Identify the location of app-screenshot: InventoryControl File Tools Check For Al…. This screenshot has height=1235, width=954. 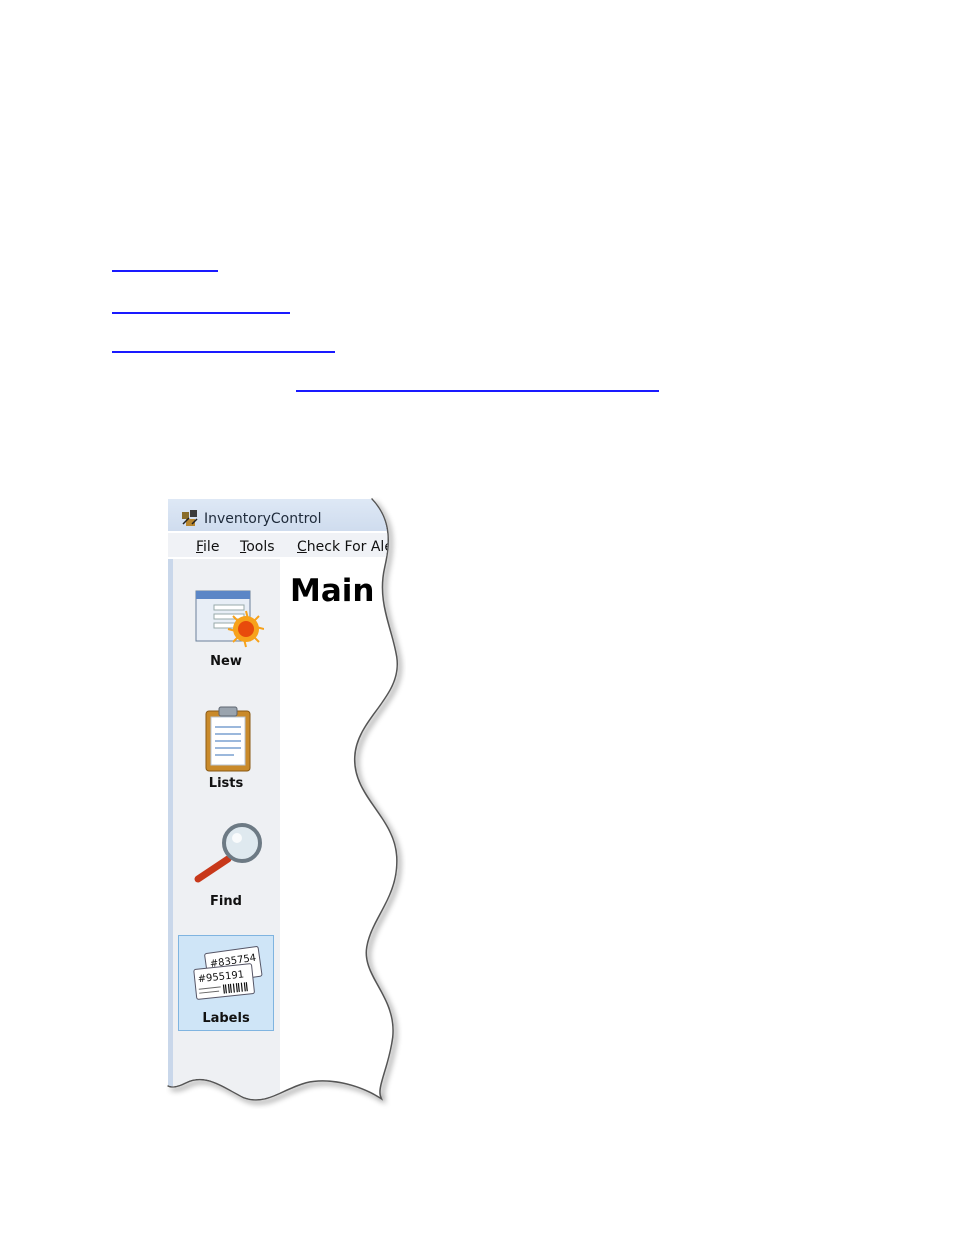
(286, 803).